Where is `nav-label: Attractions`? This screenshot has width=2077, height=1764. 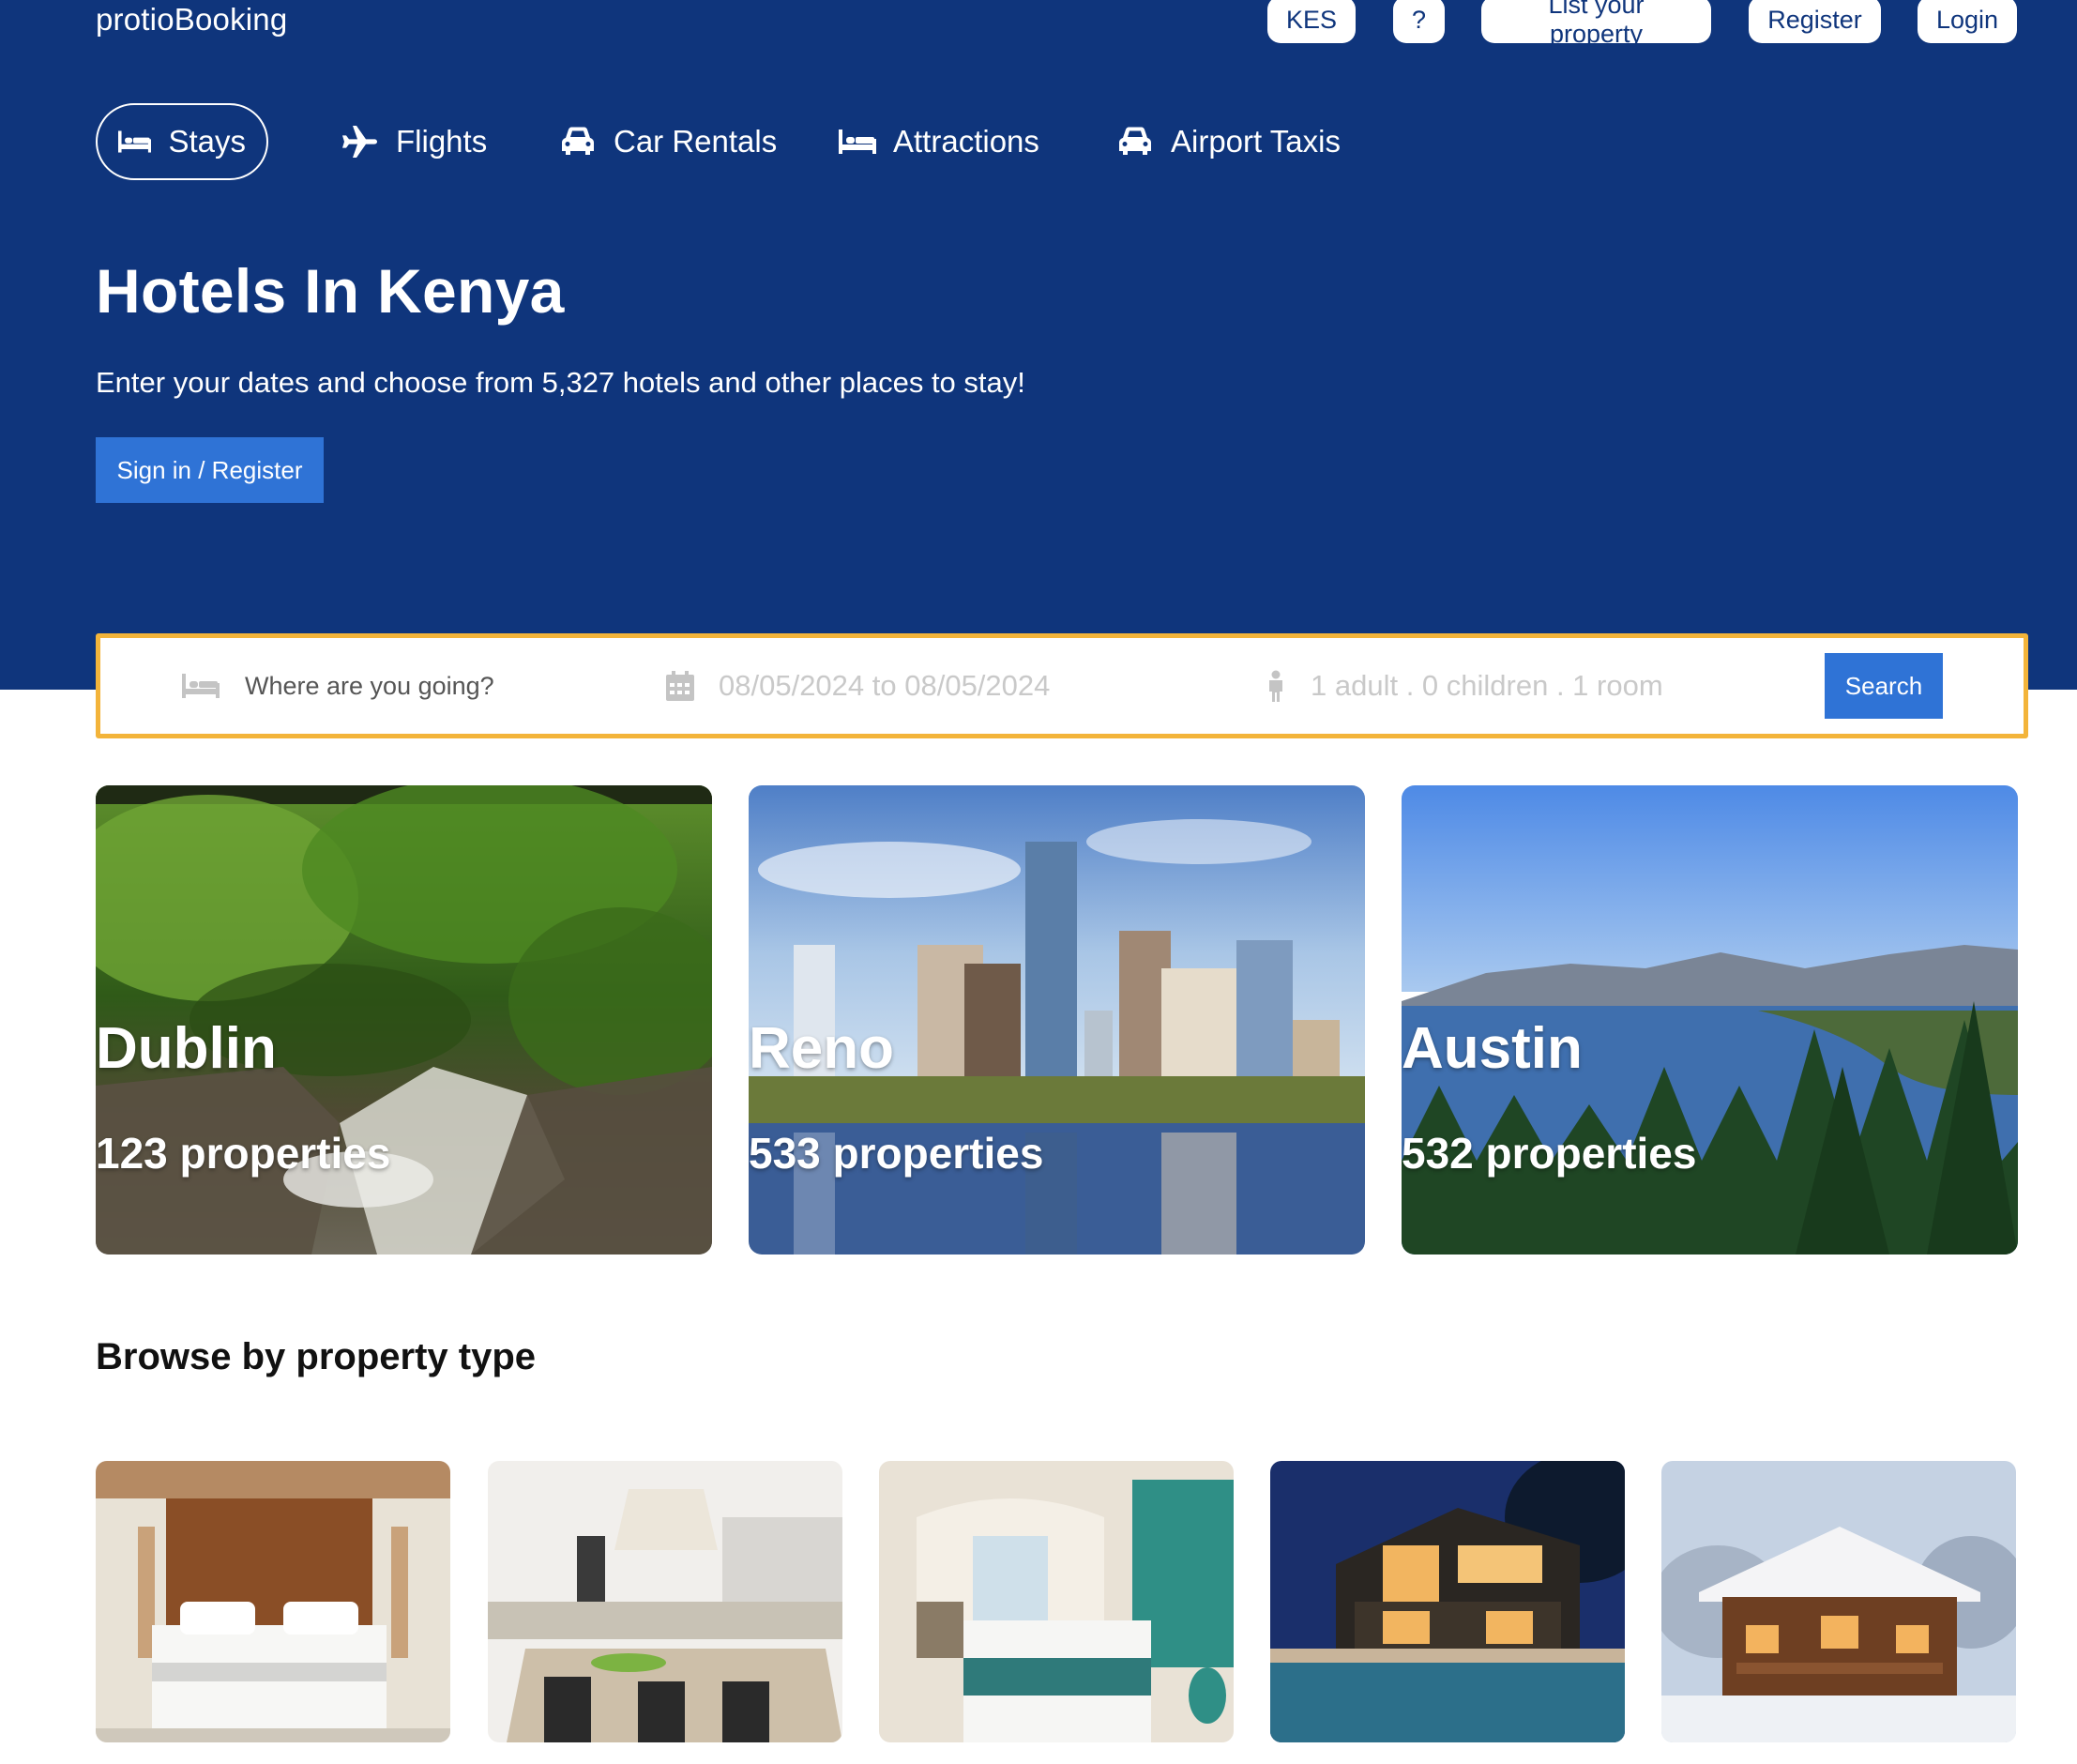
nav-label: Attractions is located at coordinates (966, 141).